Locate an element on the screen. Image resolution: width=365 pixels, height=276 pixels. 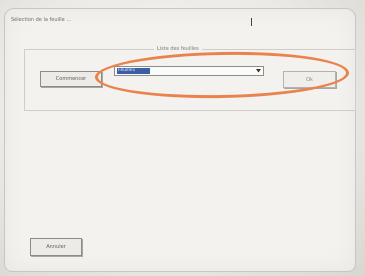
cancel-button: Annuler is located at coordinates (56, 247).